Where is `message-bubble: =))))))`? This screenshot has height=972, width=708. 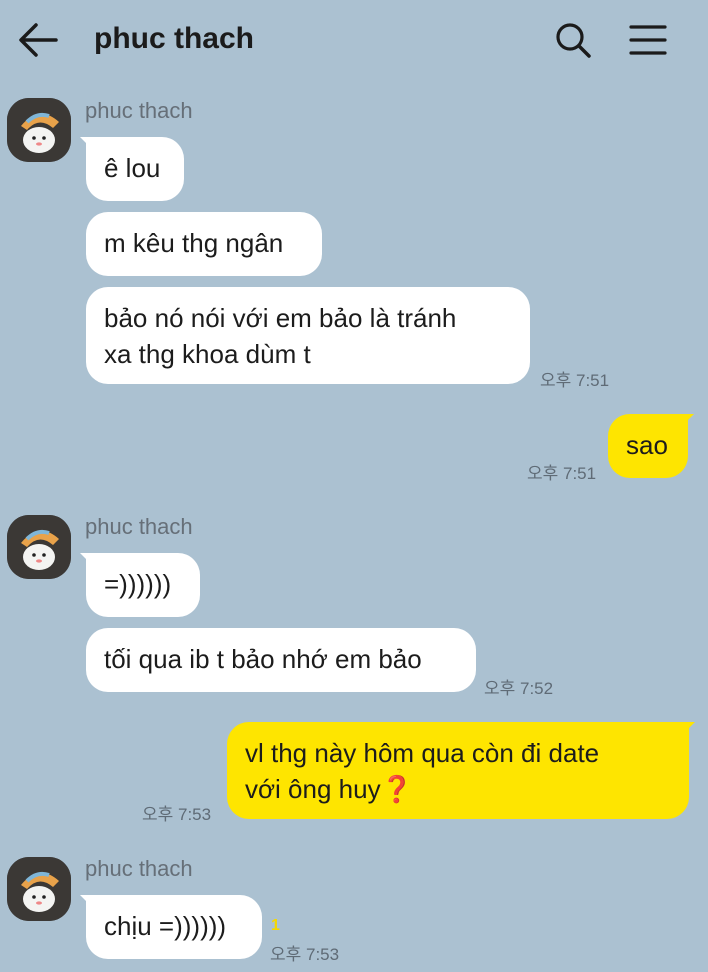 message-bubble: =)))))) is located at coordinates (143, 585).